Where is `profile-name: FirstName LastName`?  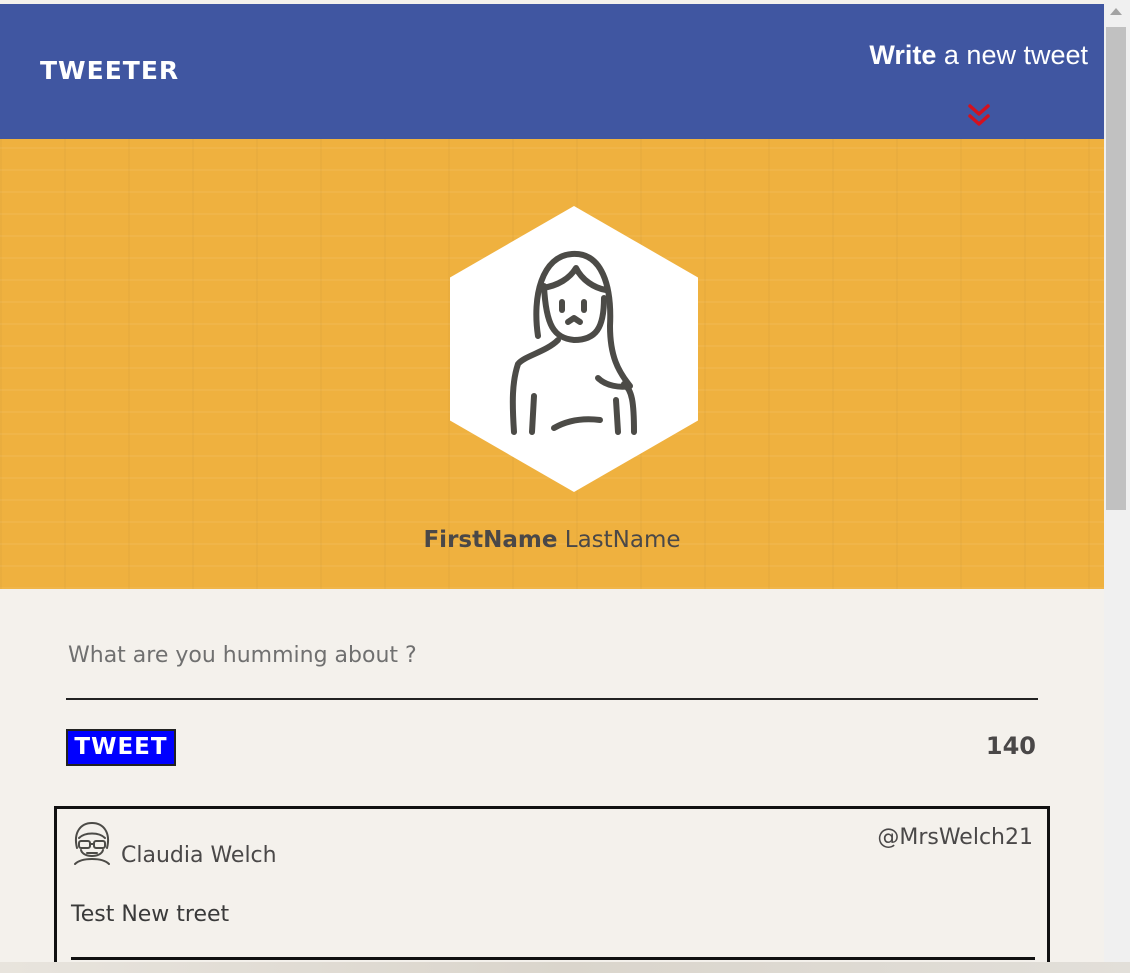 profile-name: FirstName LastName is located at coordinates (552, 540).